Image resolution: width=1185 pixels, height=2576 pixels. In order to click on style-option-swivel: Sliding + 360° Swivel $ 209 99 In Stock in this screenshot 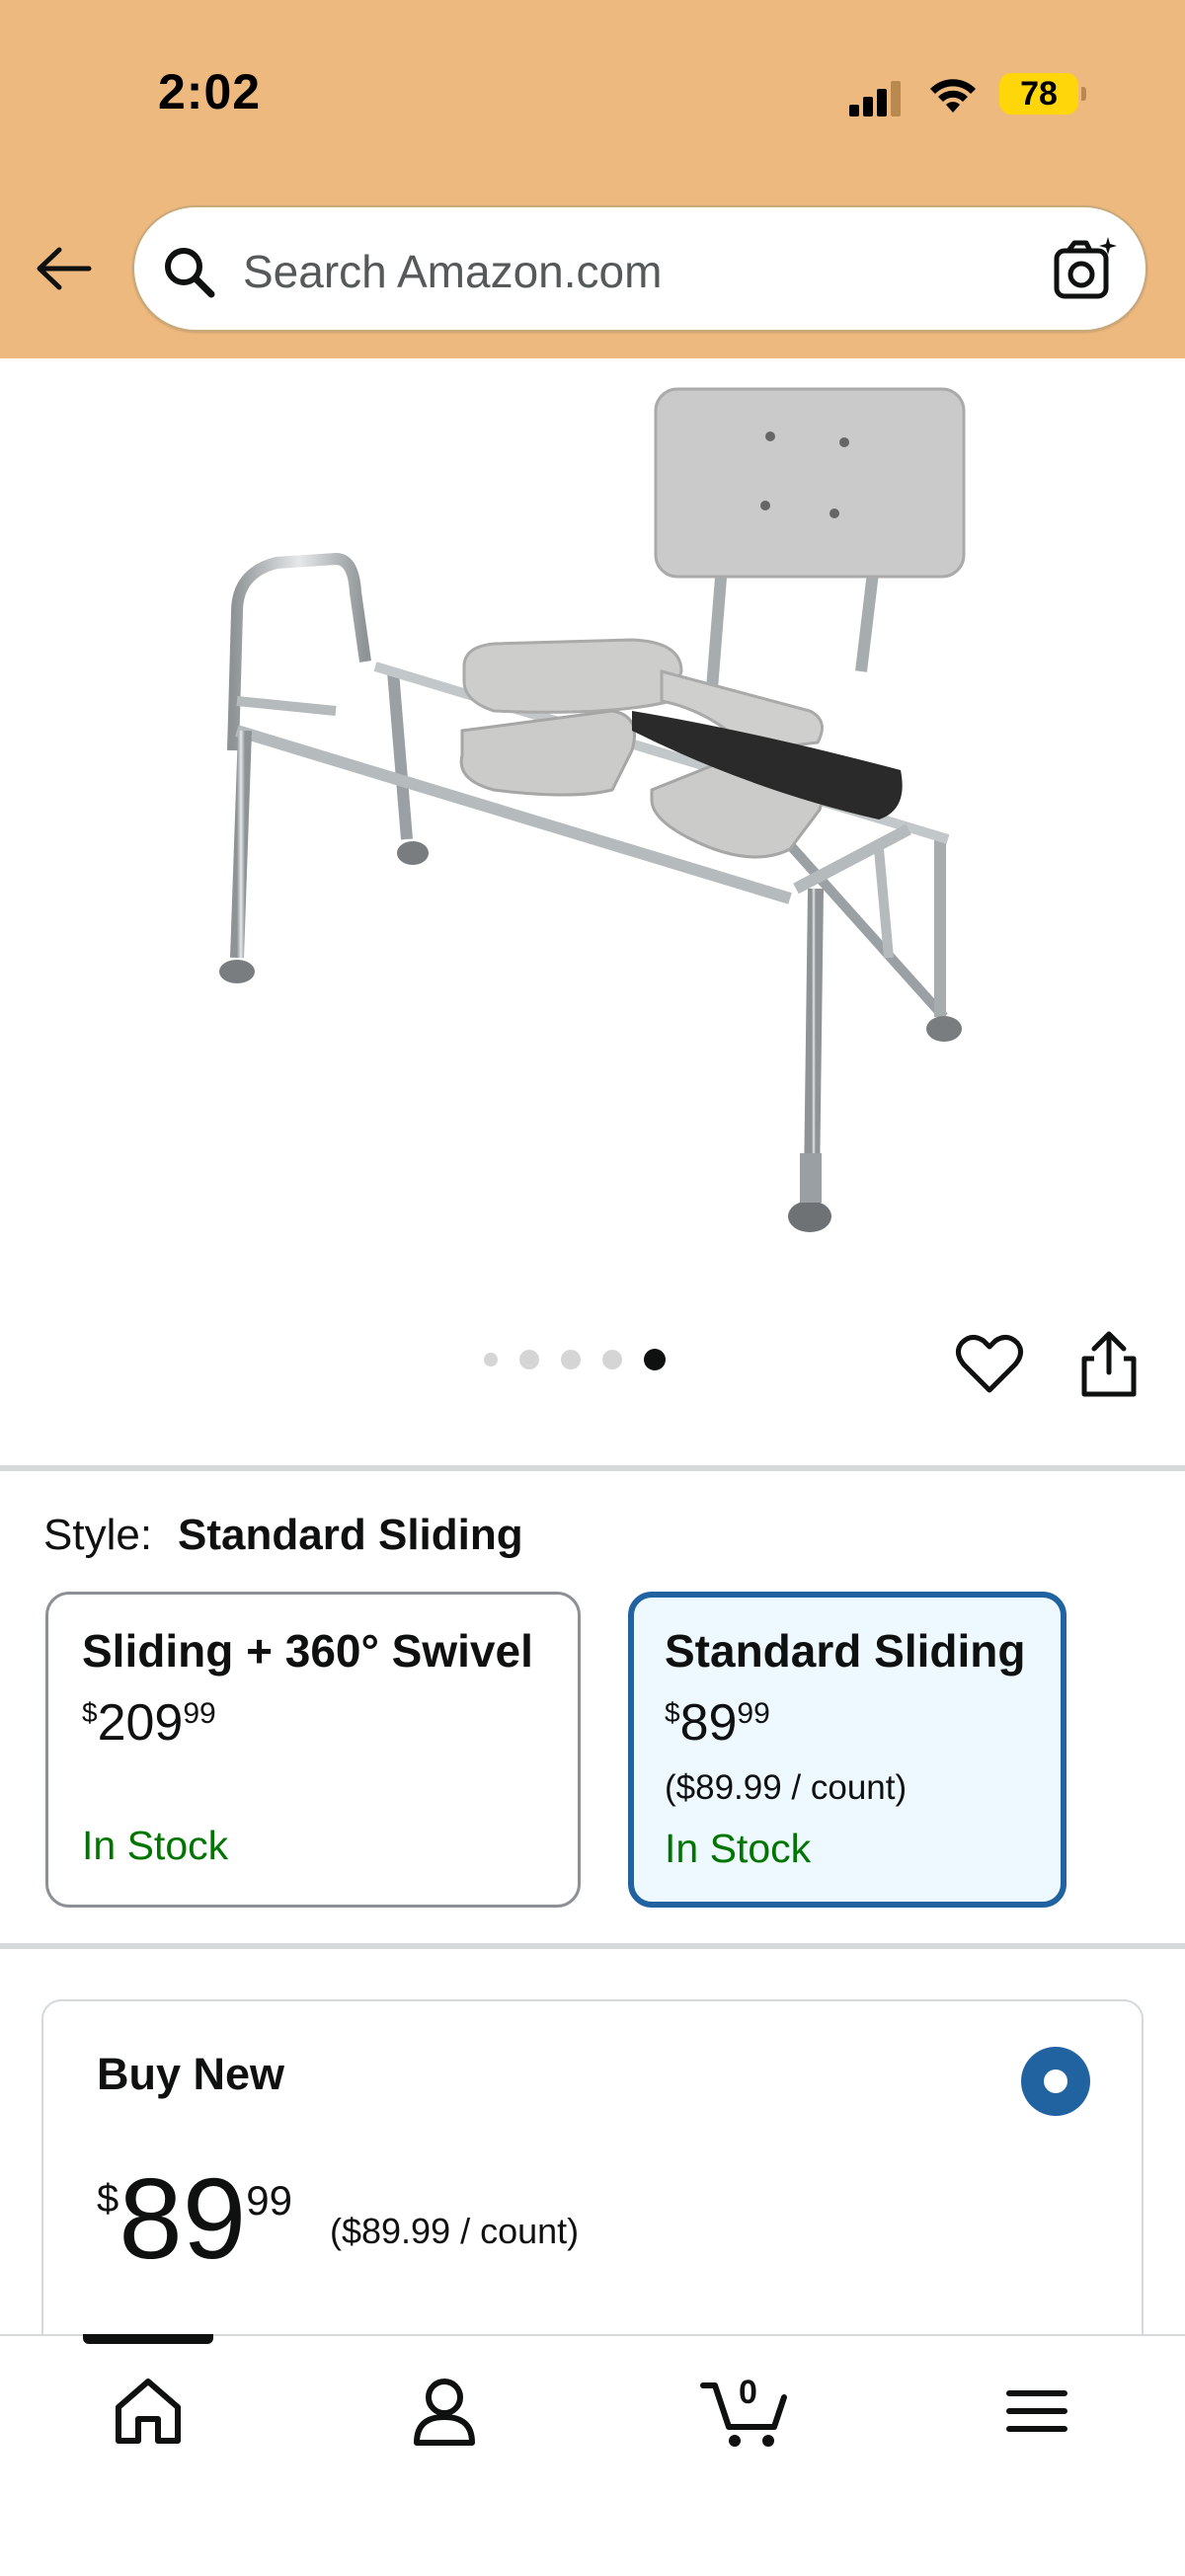, I will do `click(313, 1750)`.